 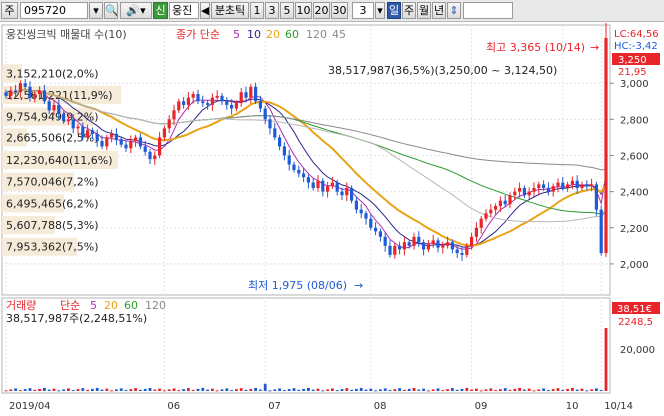 What do you see at coordinates (66, 34) in the screenshot?
I see `indicator-title: 웅진씽크빅 매물대 수(10)` at bounding box center [66, 34].